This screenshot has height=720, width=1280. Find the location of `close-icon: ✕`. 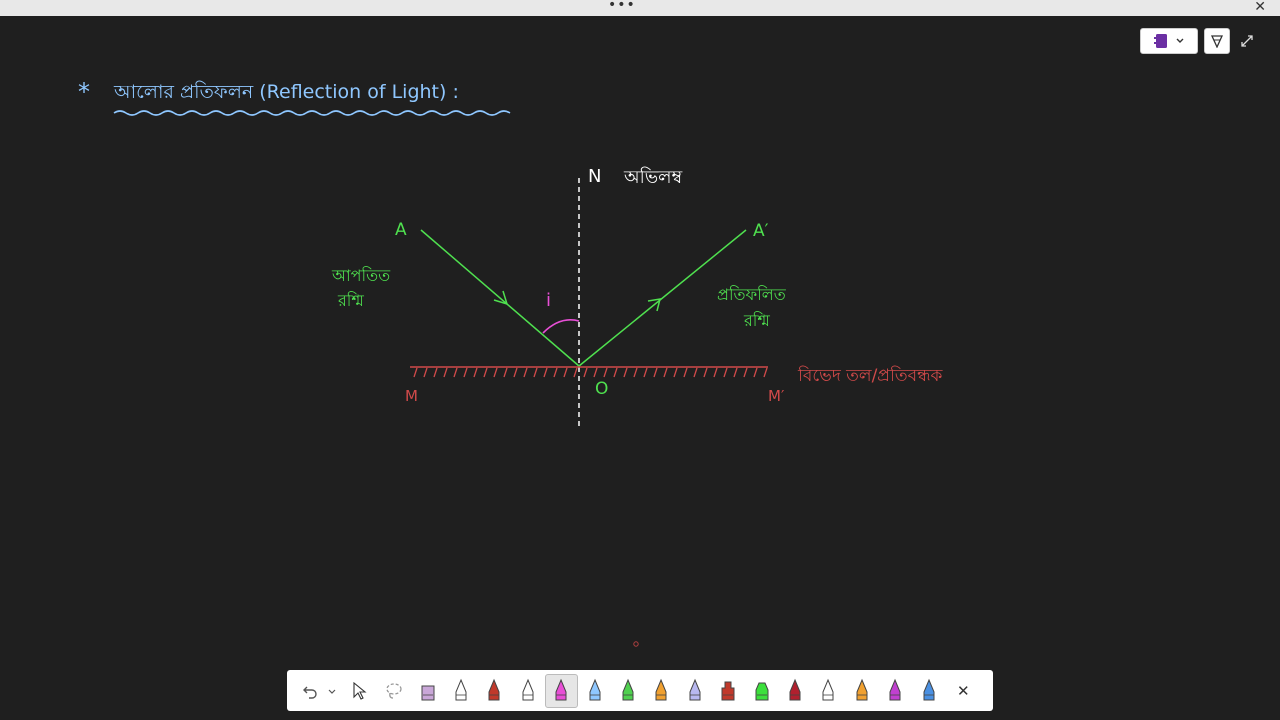

close-icon: ✕ is located at coordinates (963, 690).